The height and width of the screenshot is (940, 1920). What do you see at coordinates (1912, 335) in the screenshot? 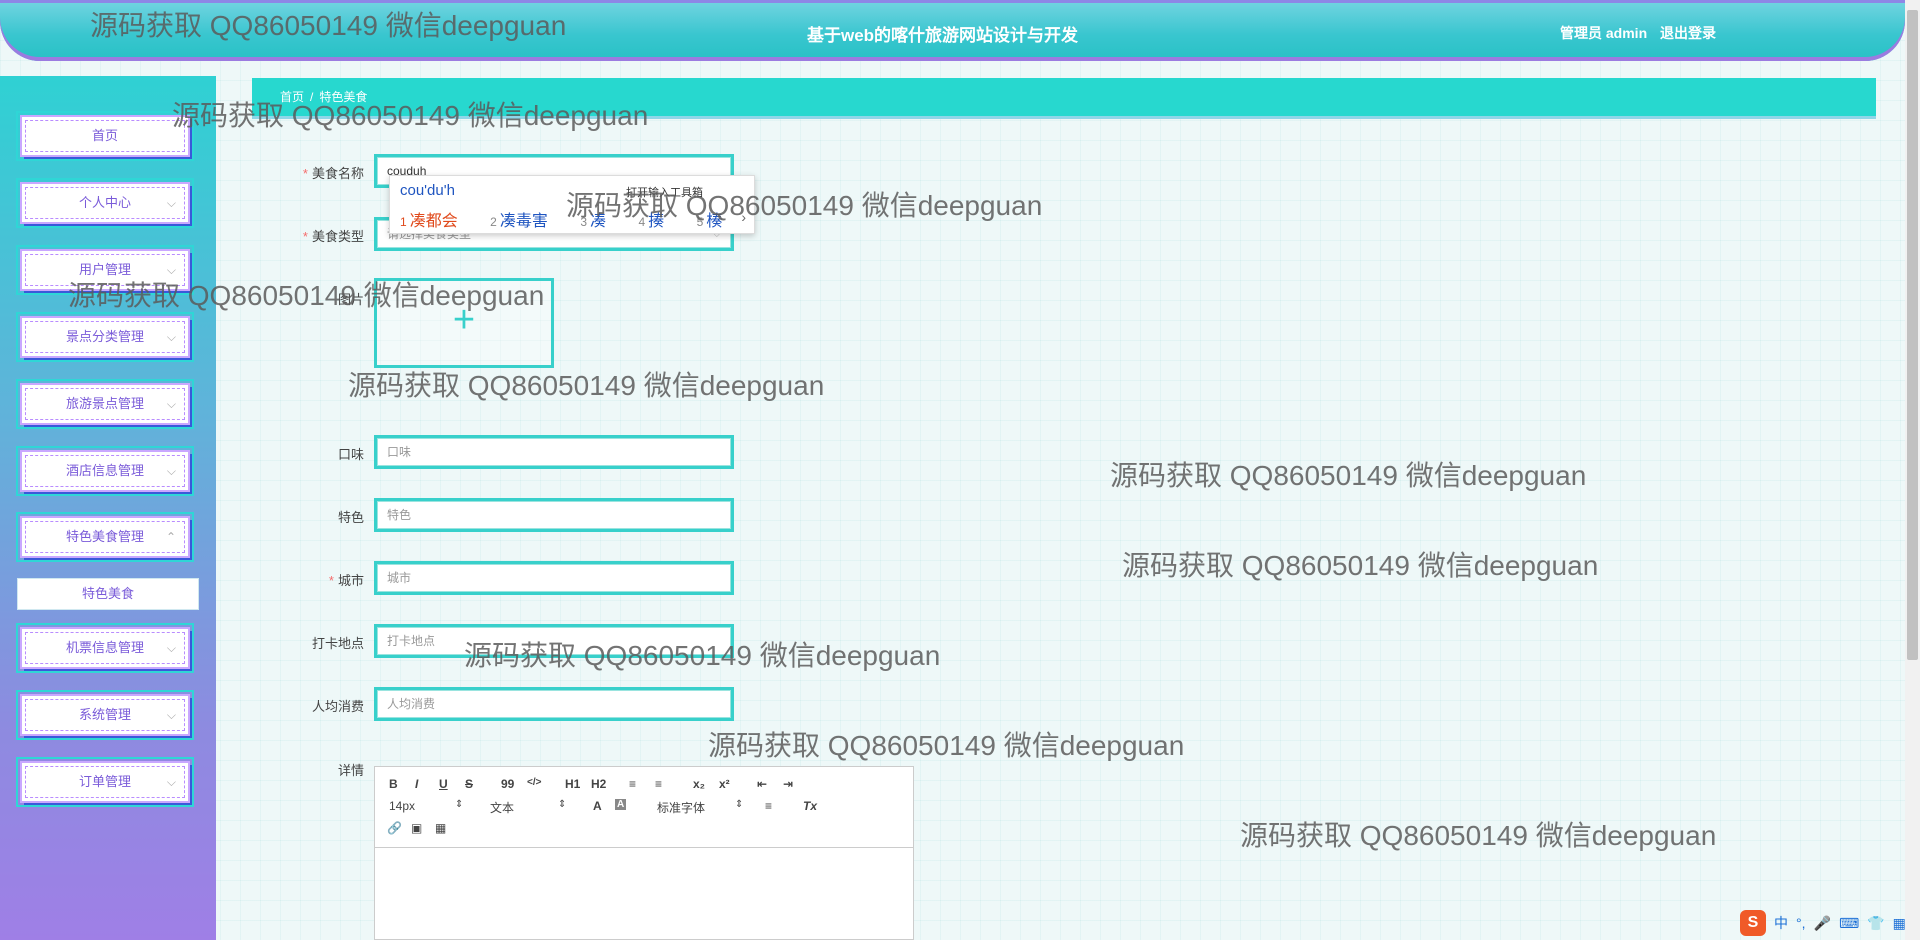
I see `scrollbar-thumb` at bounding box center [1912, 335].